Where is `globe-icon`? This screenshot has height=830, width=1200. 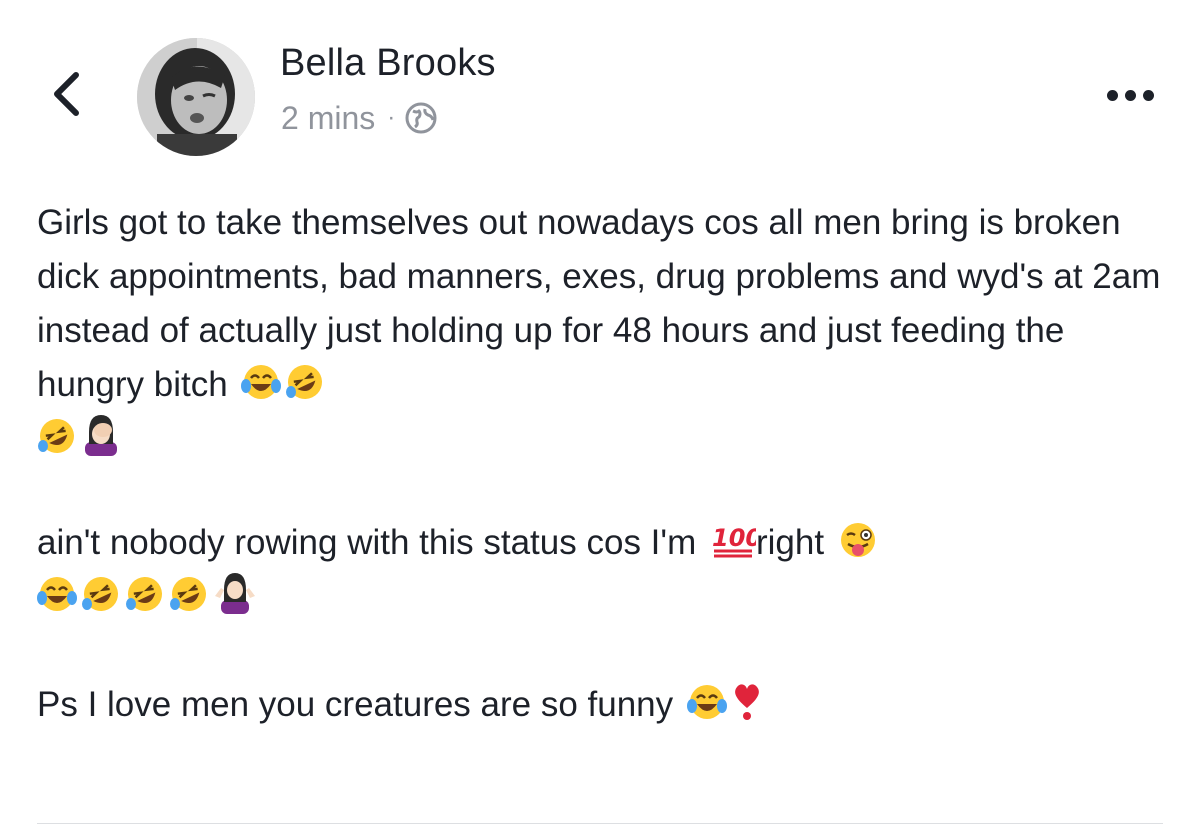 globe-icon is located at coordinates (421, 118).